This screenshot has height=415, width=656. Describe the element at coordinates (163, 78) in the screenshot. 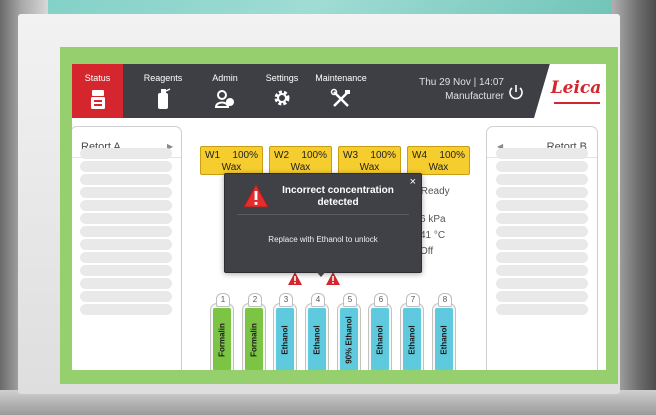

I see `tab-label: Reagents` at that location.